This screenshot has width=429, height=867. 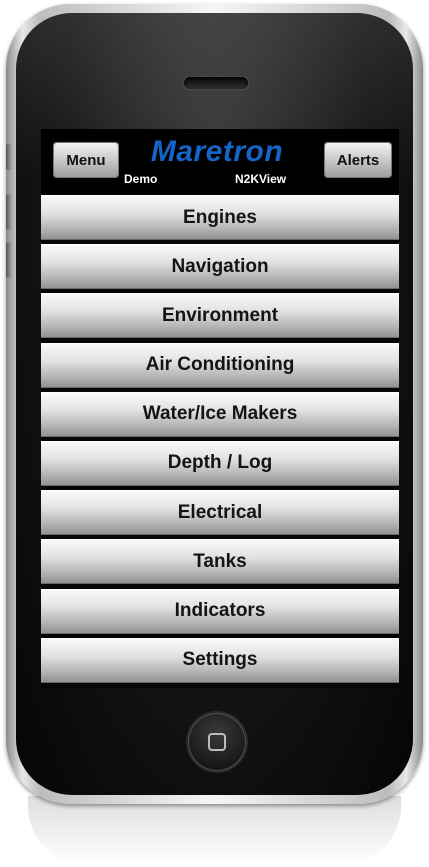 What do you see at coordinates (220, 513) in the screenshot?
I see `menu-item-electrical: Electrical` at bounding box center [220, 513].